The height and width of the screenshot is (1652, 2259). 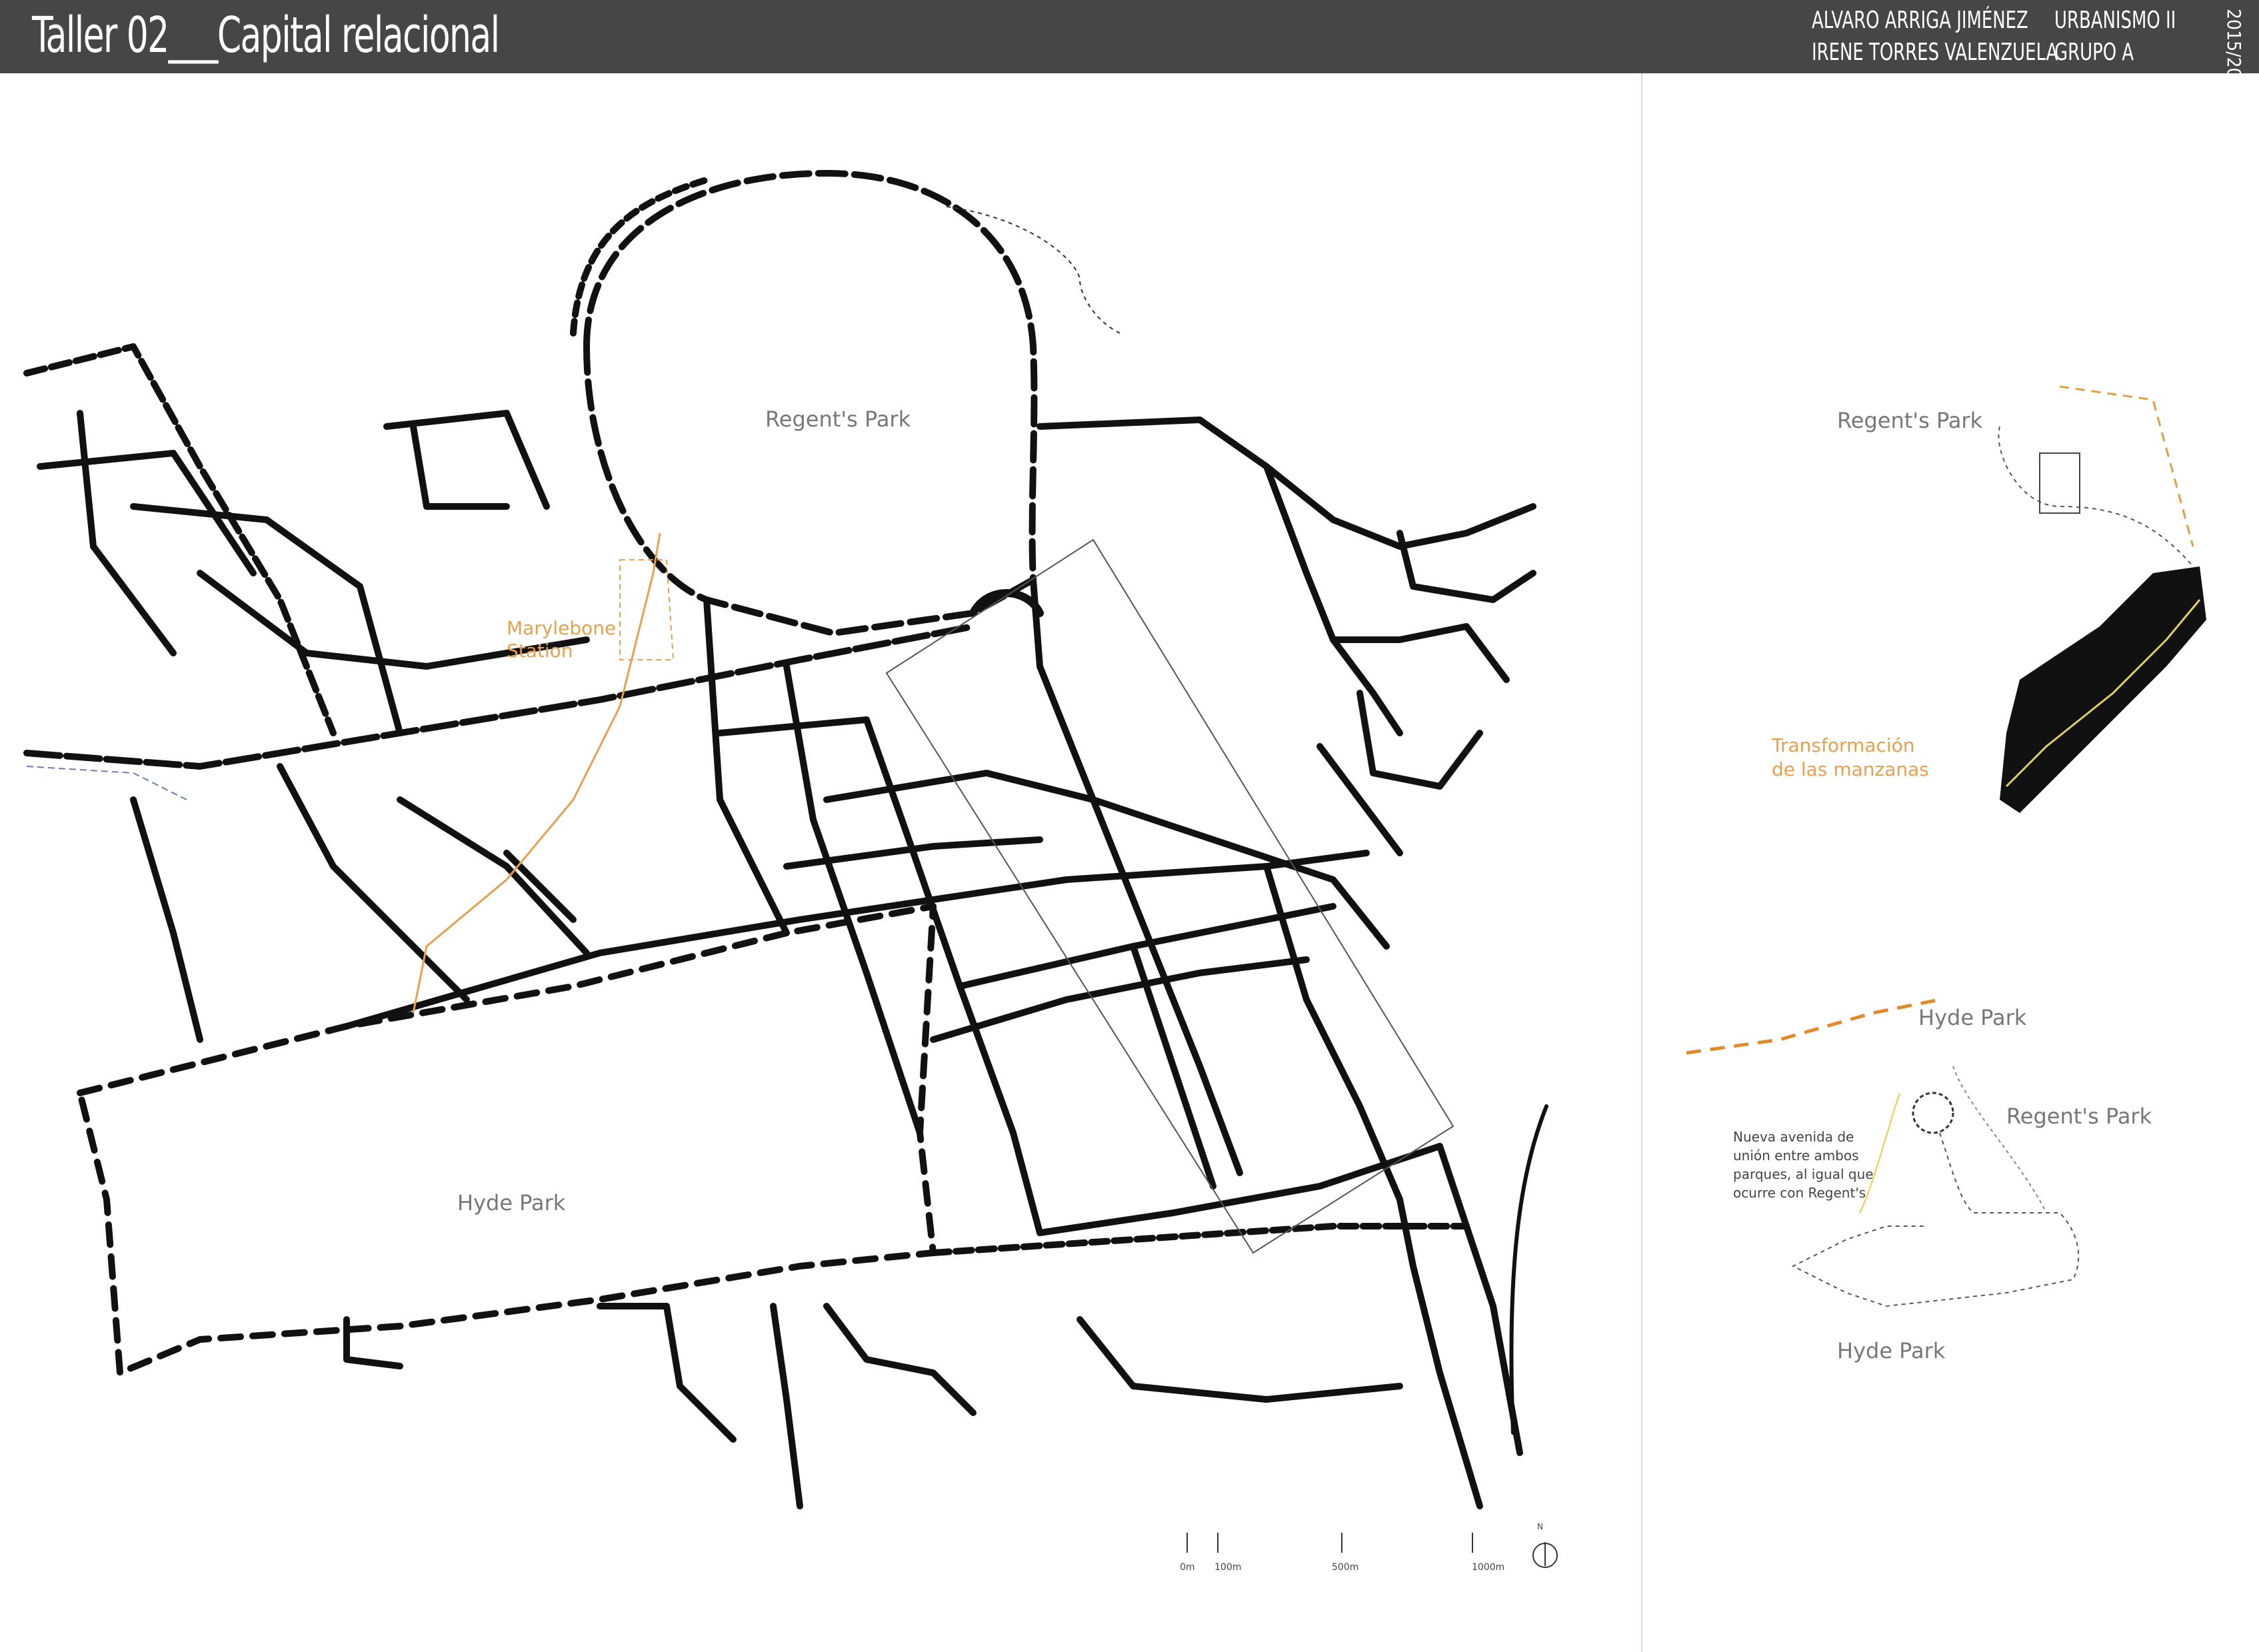 What do you see at coordinates (838, 419) in the screenshot?
I see `regents-park-label: Regent's Park` at bounding box center [838, 419].